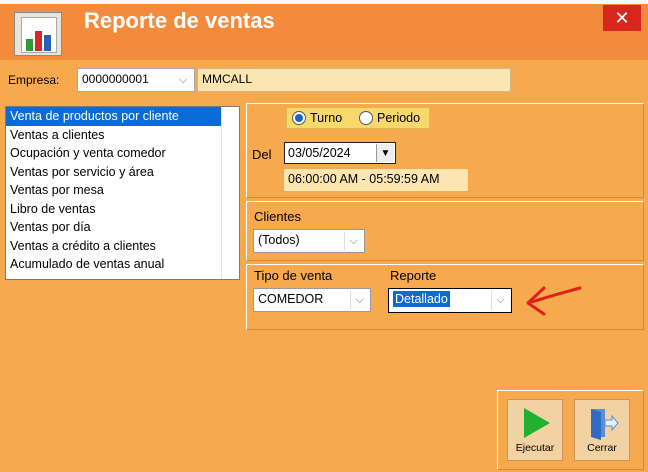 The image size is (648, 472). I want to click on close-icon: ✕, so click(622, 17).